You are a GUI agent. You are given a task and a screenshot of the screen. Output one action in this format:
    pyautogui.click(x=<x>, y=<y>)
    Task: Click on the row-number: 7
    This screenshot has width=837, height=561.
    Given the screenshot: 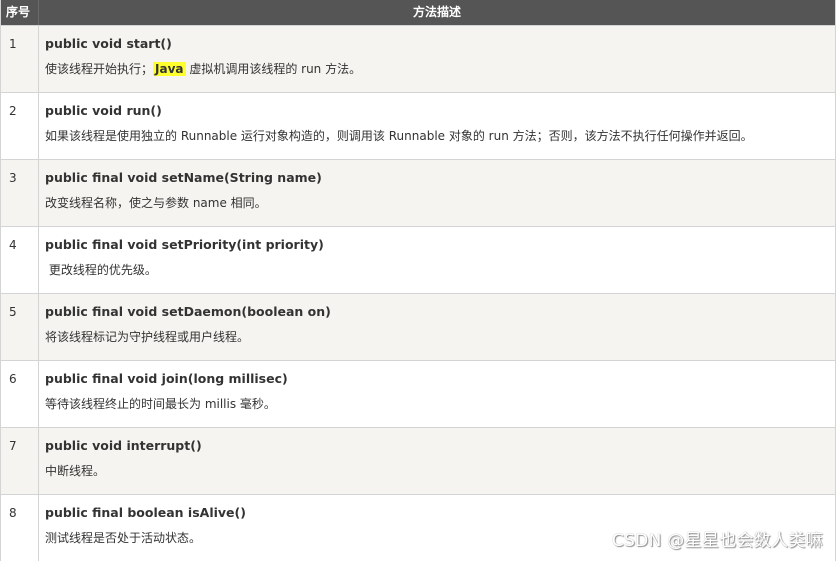 What is the action you would take?
    pyautogui.click(x=20, y=461)
    